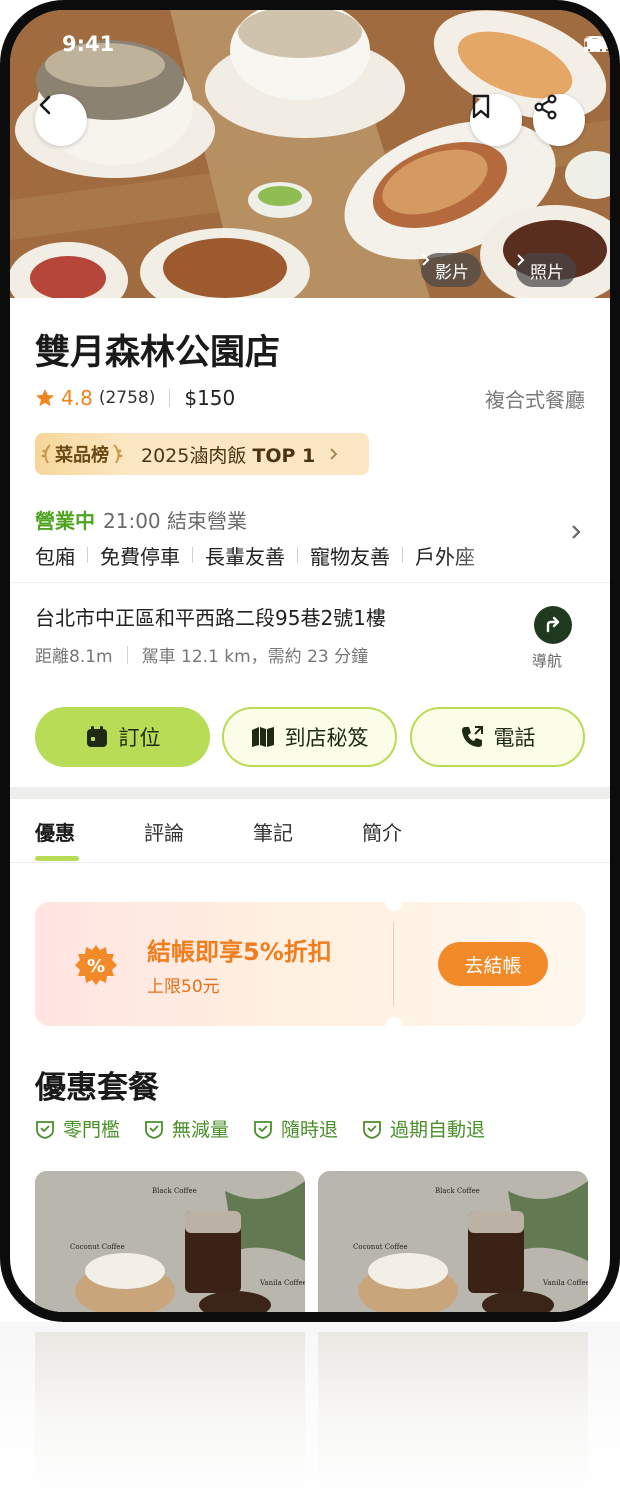  Describe the element at coordinates (194, 455) in the screenshot. I see `ranking-dish: 2025滷肉飯` at that location.